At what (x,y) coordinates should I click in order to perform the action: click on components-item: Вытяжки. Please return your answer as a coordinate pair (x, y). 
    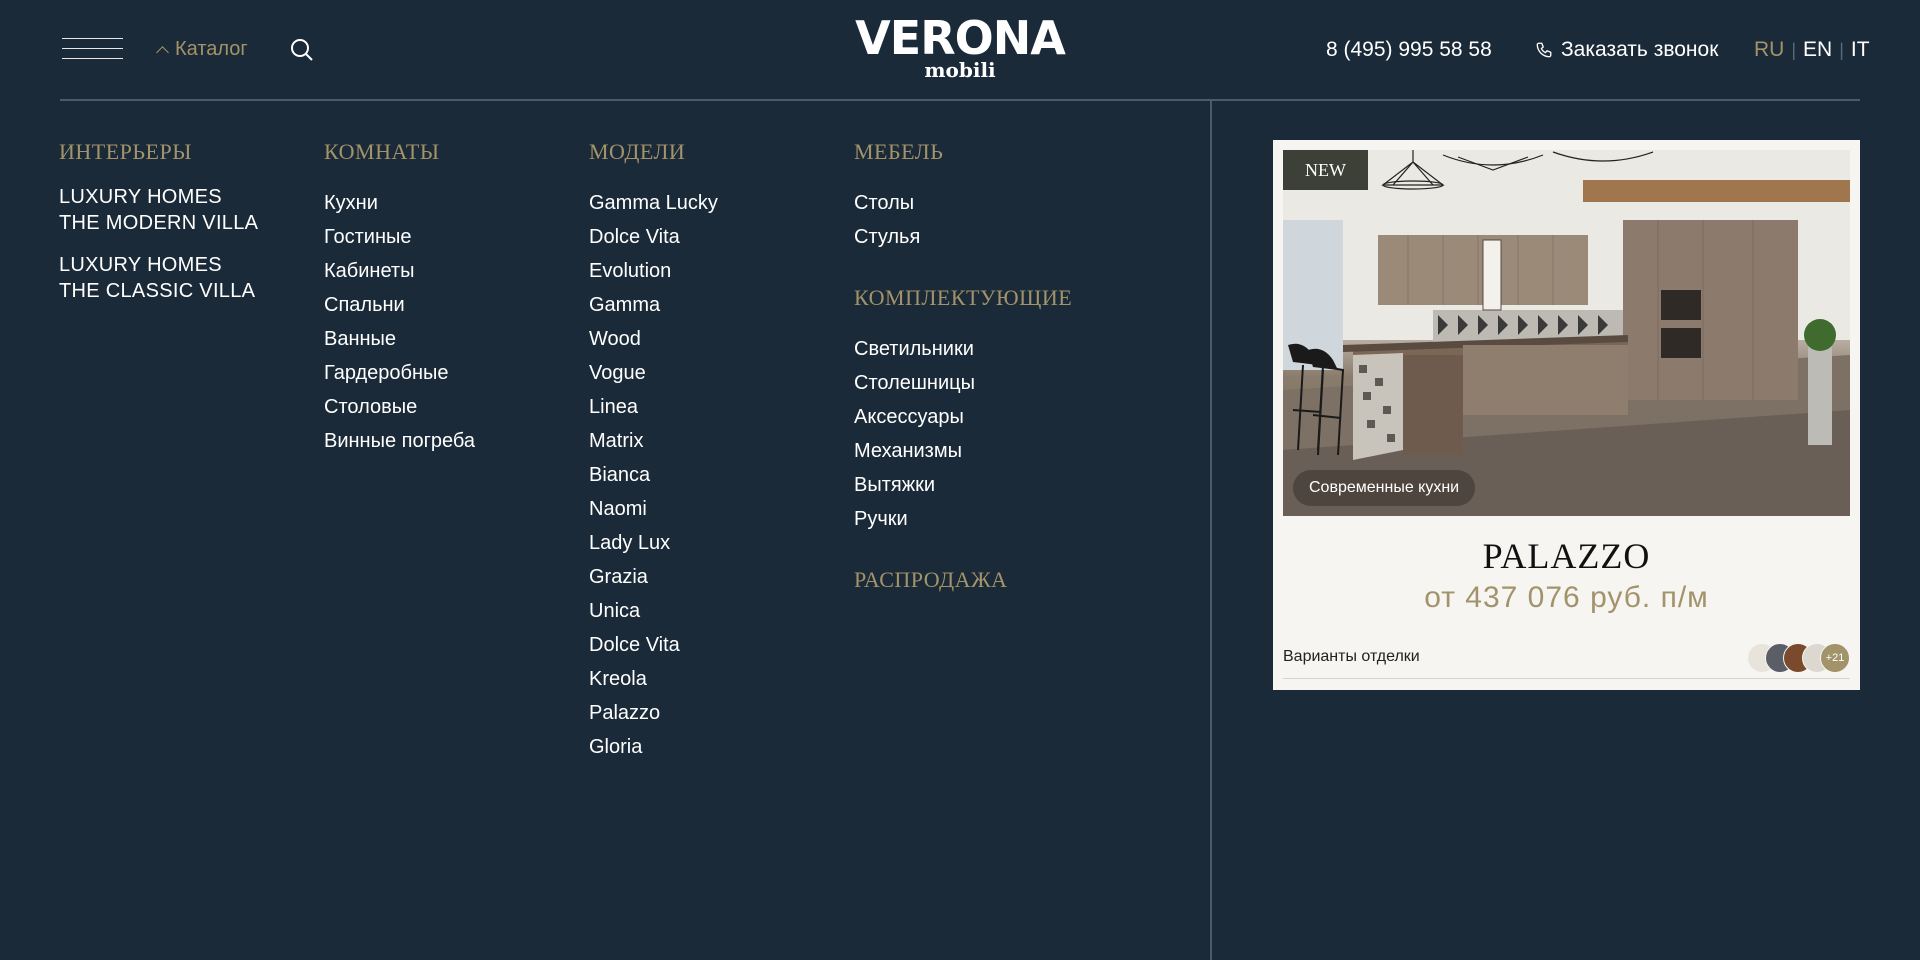
    Looking at the image, I should click on (963, 485).